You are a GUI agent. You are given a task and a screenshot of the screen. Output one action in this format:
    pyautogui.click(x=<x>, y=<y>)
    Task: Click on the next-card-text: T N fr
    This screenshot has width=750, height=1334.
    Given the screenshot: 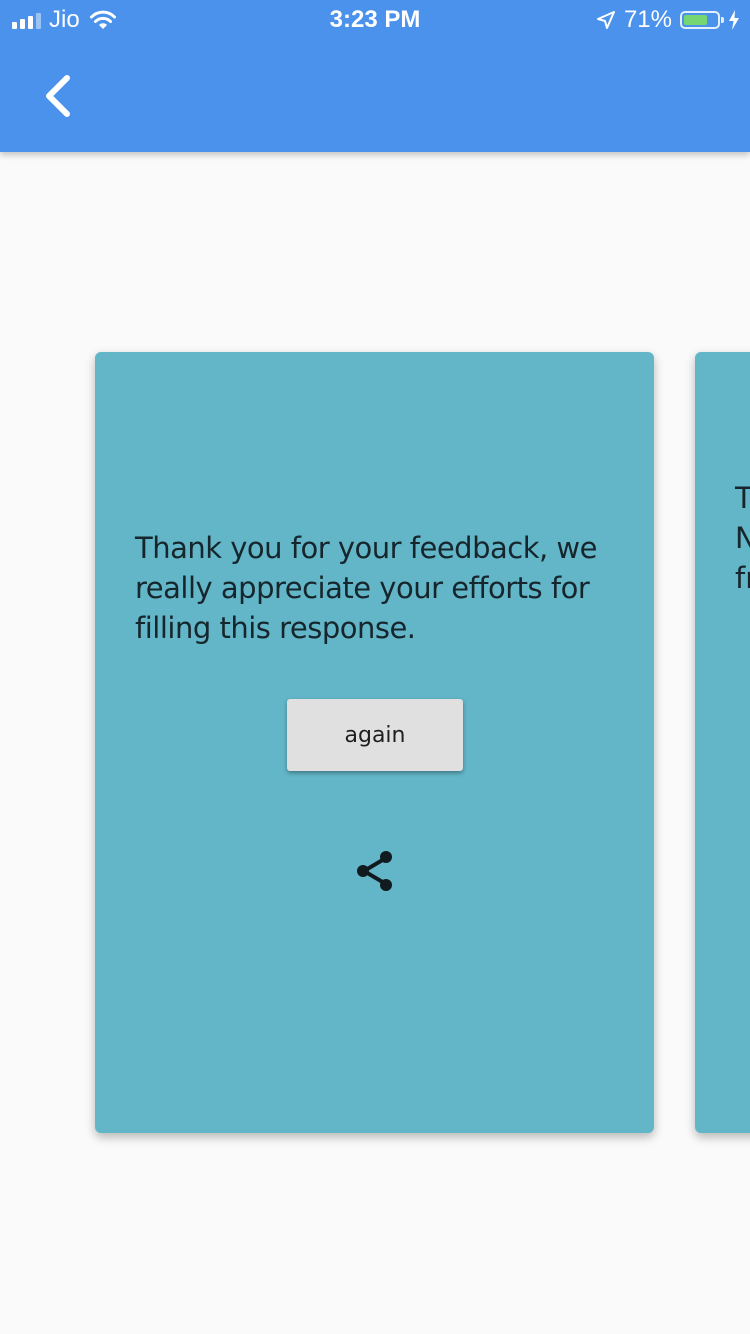 What is the action you would take?
    pyautogui.click(x=742, y=538)
    